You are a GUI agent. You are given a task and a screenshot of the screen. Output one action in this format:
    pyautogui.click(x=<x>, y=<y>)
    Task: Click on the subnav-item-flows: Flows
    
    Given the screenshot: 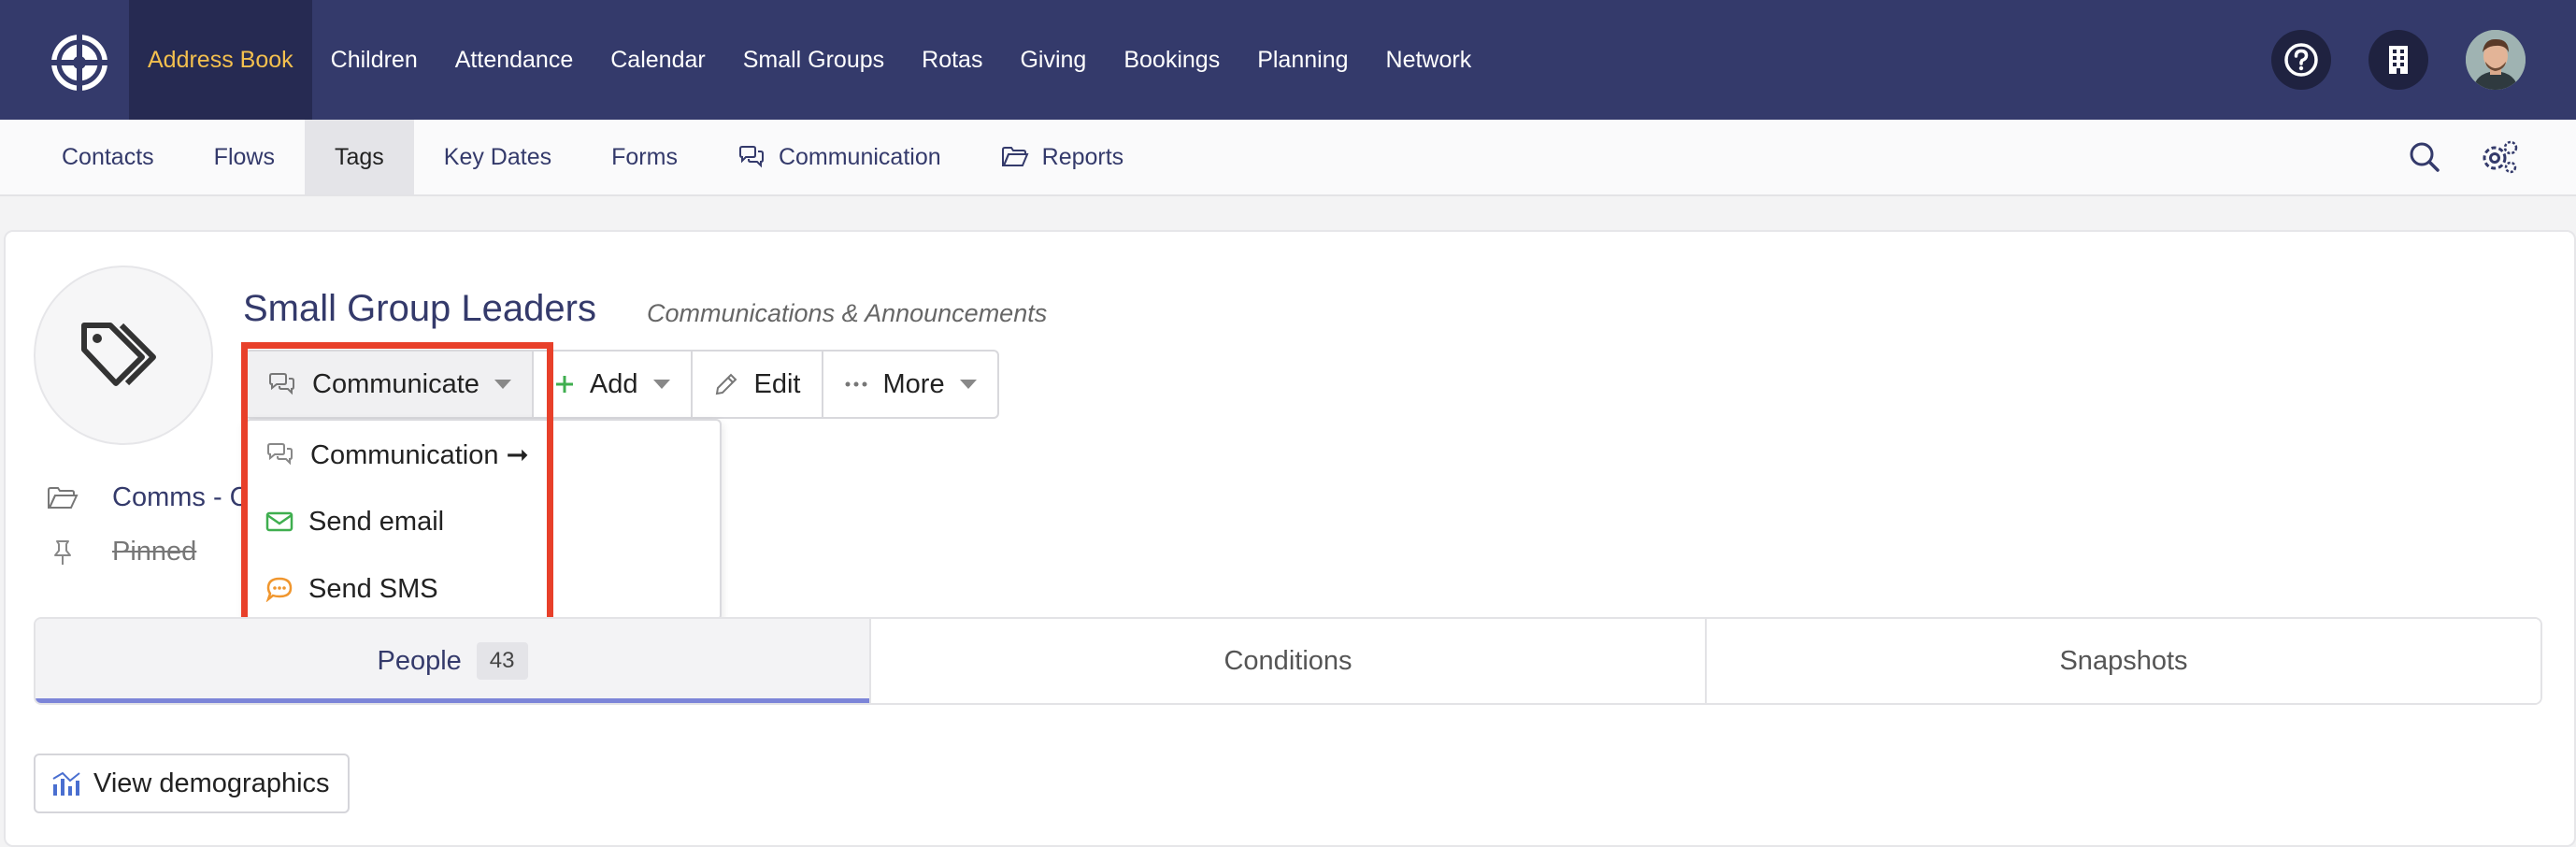 What is the action you would take?
    pyautogui.click(x=244, y=157)
    